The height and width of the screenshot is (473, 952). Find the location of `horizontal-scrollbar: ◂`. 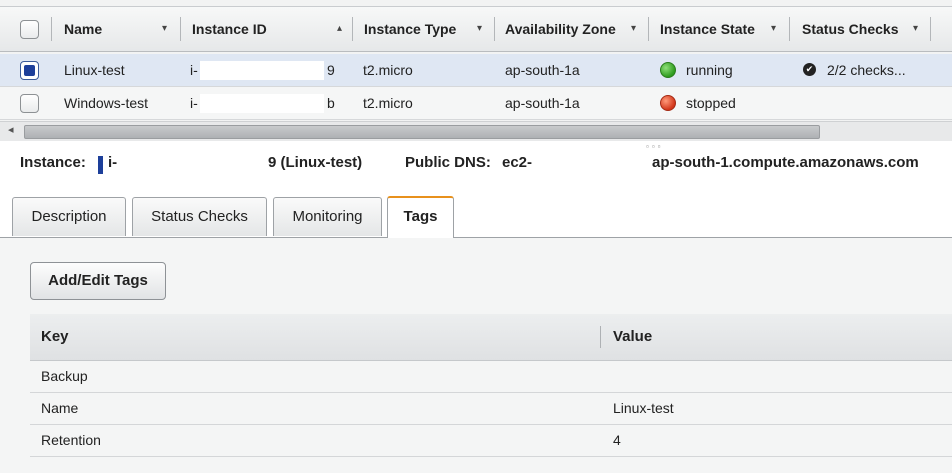

horizontal-scrollbar: ◂ is located at coordinates (476, 131).